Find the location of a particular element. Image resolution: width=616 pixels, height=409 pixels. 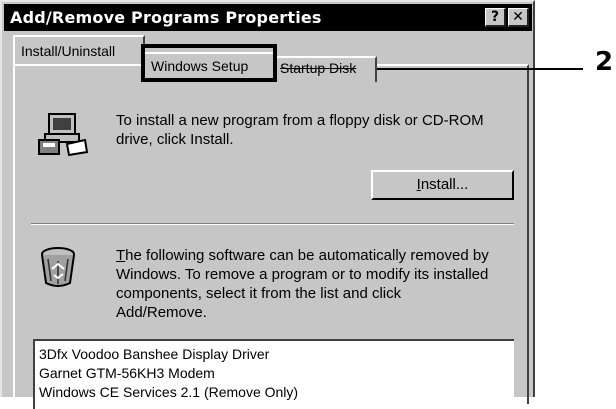

tab-startup-disk: Startup Disk is located at coordinates (325, 69).